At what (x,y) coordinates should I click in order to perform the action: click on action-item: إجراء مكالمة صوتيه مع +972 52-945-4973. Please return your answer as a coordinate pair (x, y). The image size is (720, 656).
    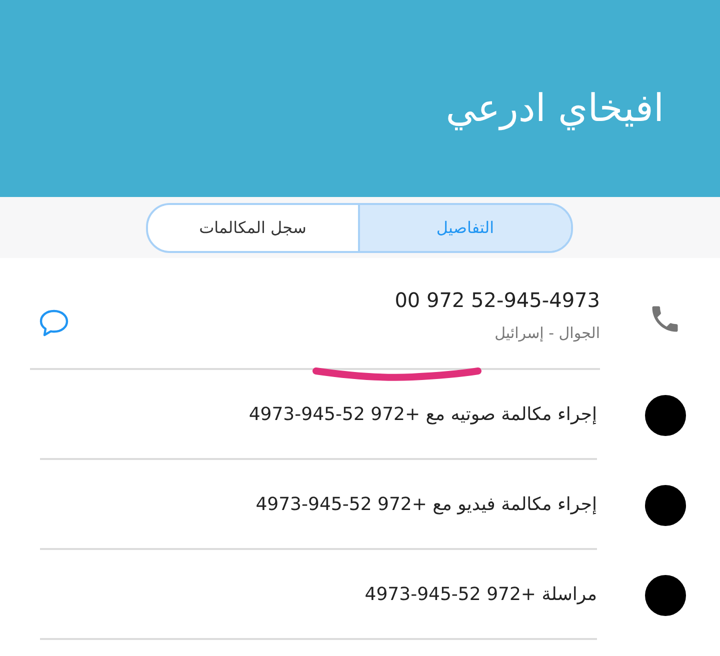
    Looking at the image, I should click on (318, 415).